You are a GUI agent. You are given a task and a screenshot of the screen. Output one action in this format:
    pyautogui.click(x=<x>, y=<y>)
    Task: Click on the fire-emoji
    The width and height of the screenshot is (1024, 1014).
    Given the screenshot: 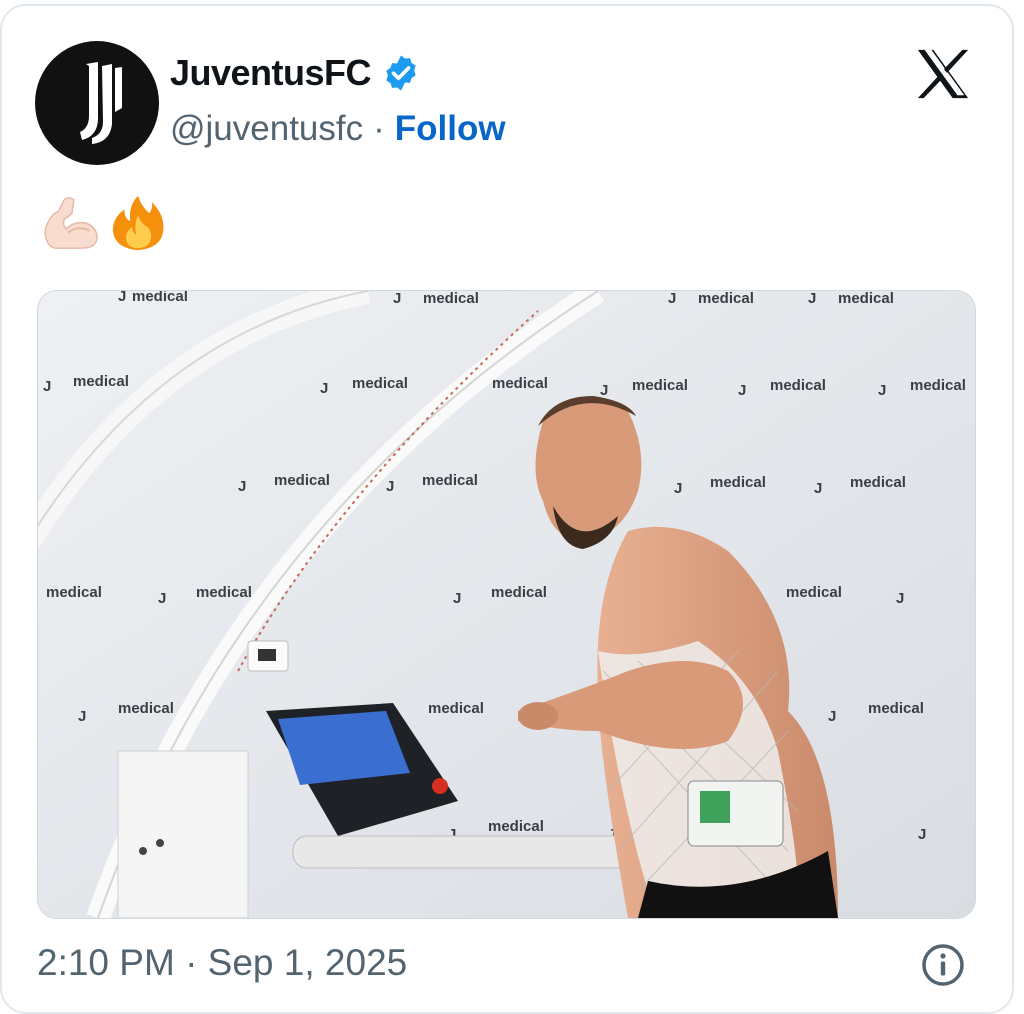 What is the action you would take?
    pyautogui.click(x=138, y=223)
    